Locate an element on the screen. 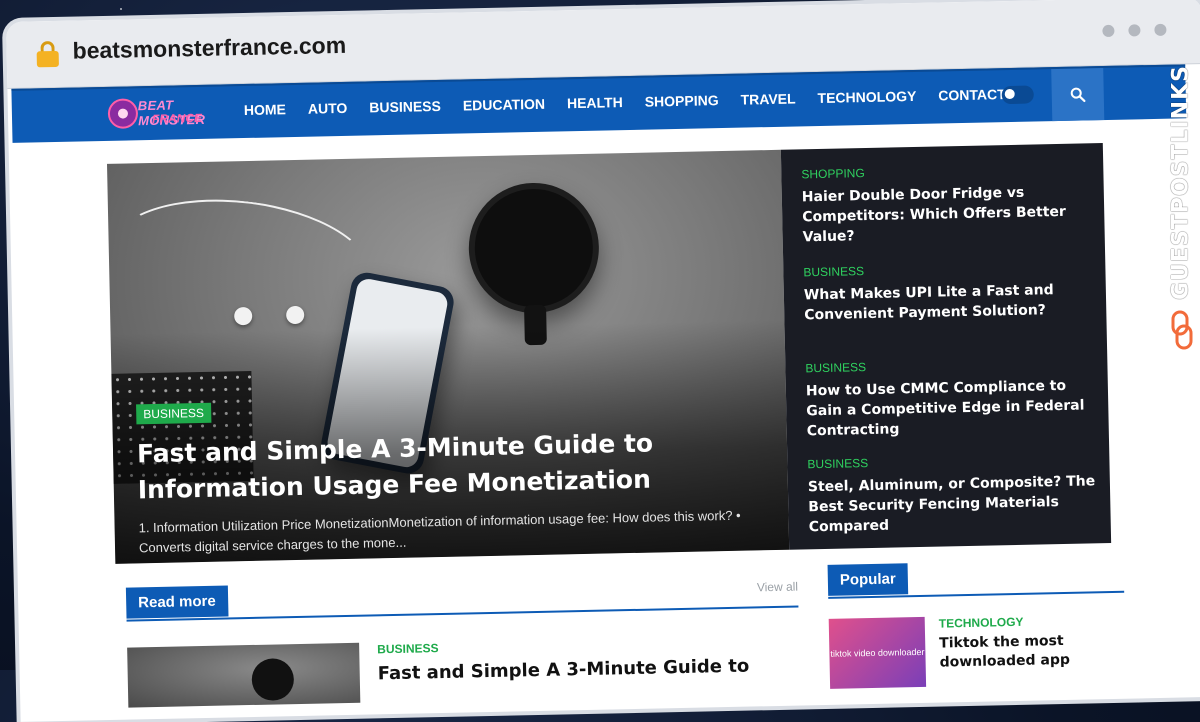 Image resolution: width=1200 pixels, height=722 pixels. popular-thumbnail-text: tiktok video downloader is located at coordinates (877, 652).